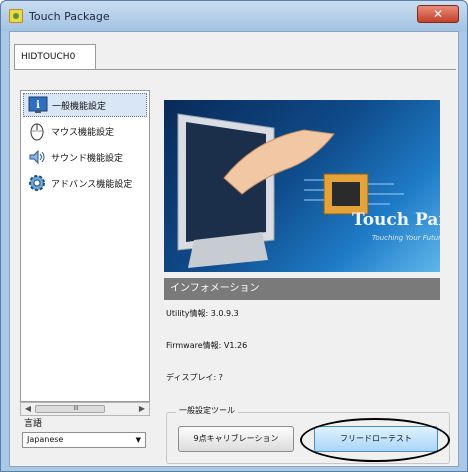  I want to click on sidebar-item-general: i 一般機能設定, so click(85, 105).